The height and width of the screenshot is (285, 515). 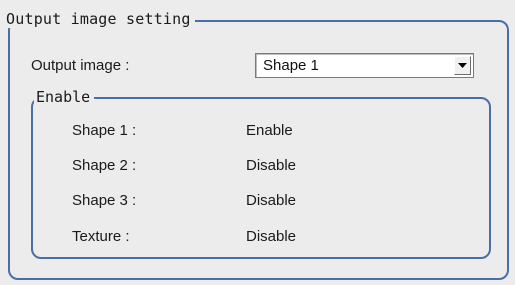 What do you see at coordinates (80, 65) in the screenshot?
I see `output-image-label: Output image :` at bounding box center [80, 65].